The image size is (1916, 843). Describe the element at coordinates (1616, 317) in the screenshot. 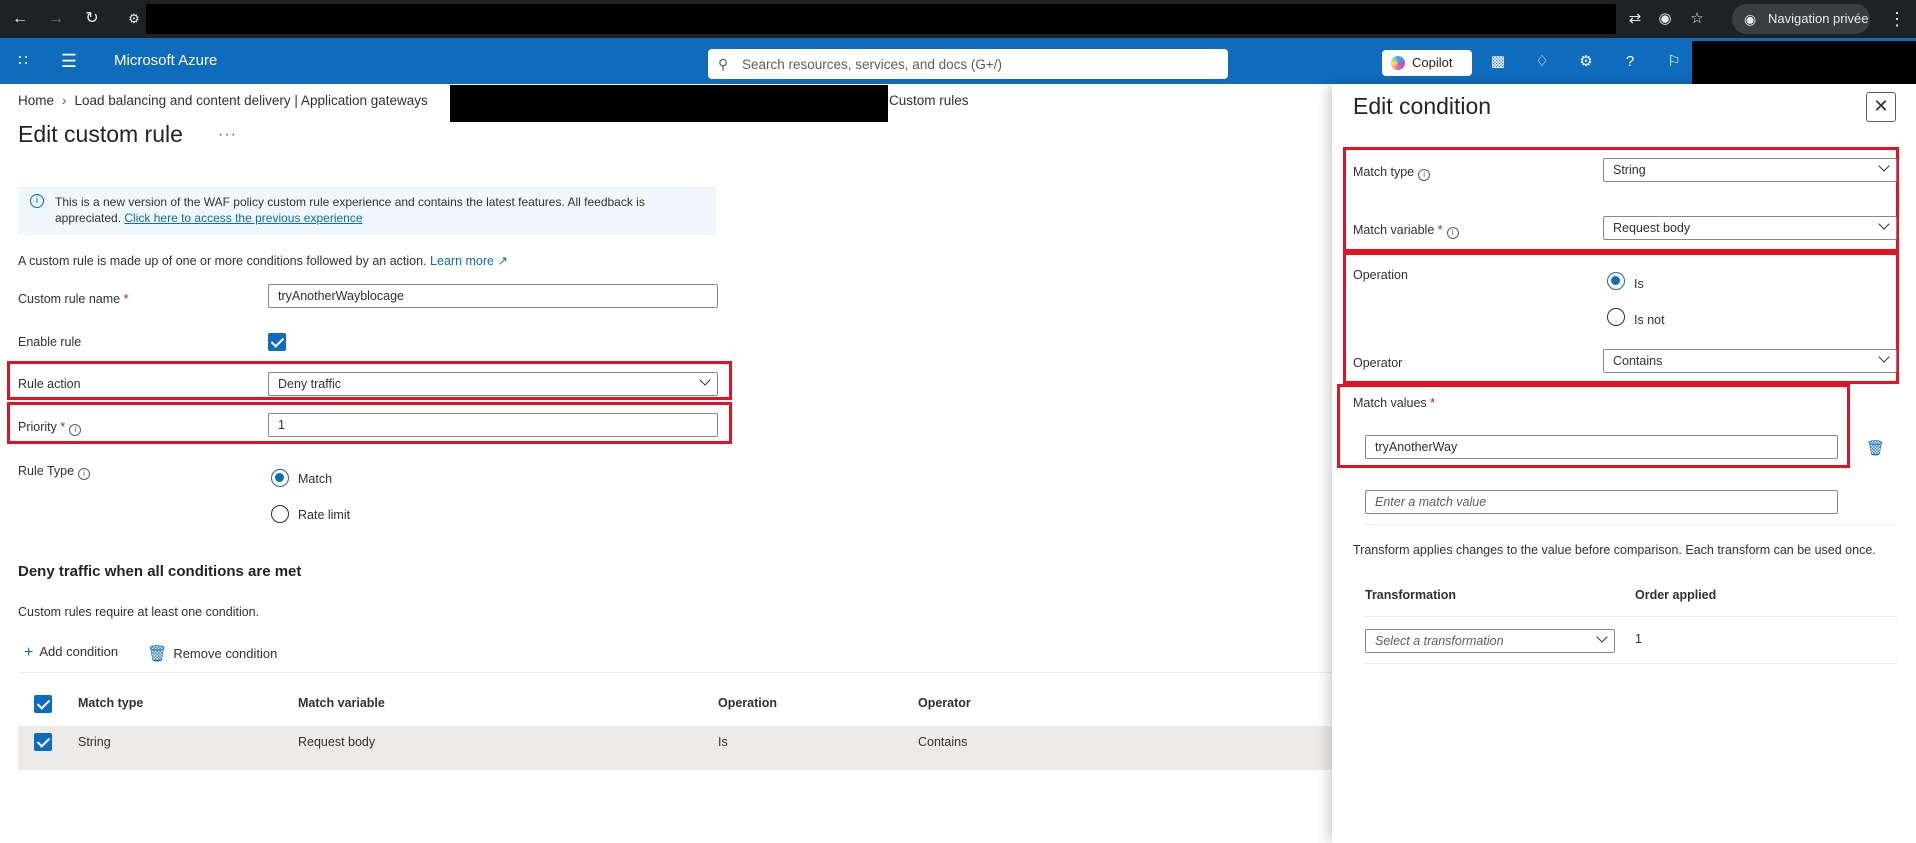

I see `operation-is-not-radio` at that location.